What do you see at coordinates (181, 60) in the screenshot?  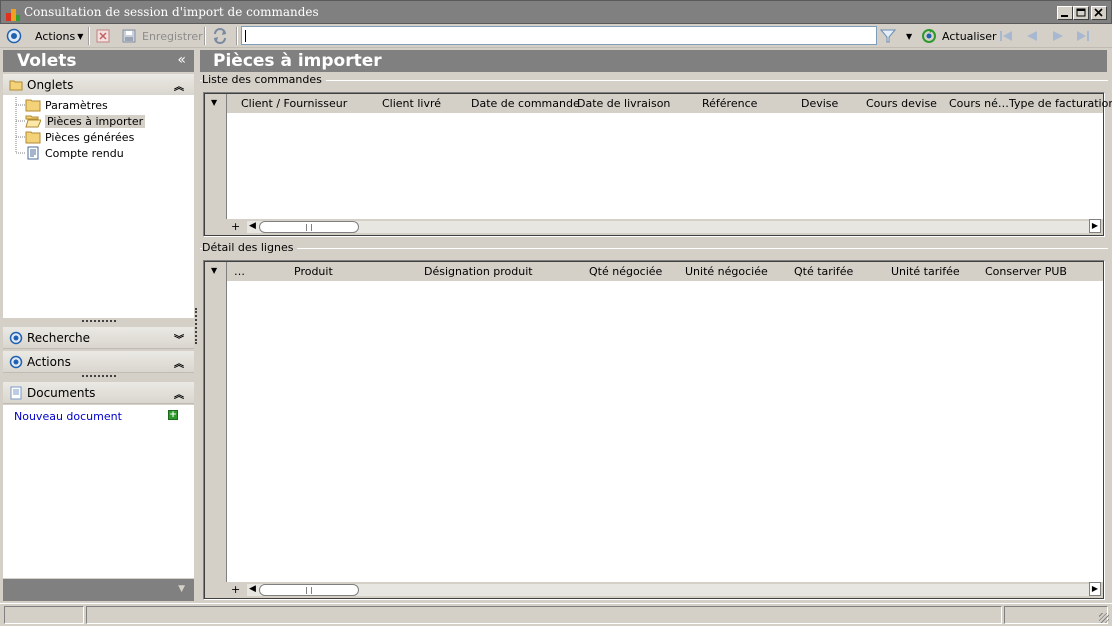 I see `collapse-panel-icon: «` at bounding box center [181, 60].